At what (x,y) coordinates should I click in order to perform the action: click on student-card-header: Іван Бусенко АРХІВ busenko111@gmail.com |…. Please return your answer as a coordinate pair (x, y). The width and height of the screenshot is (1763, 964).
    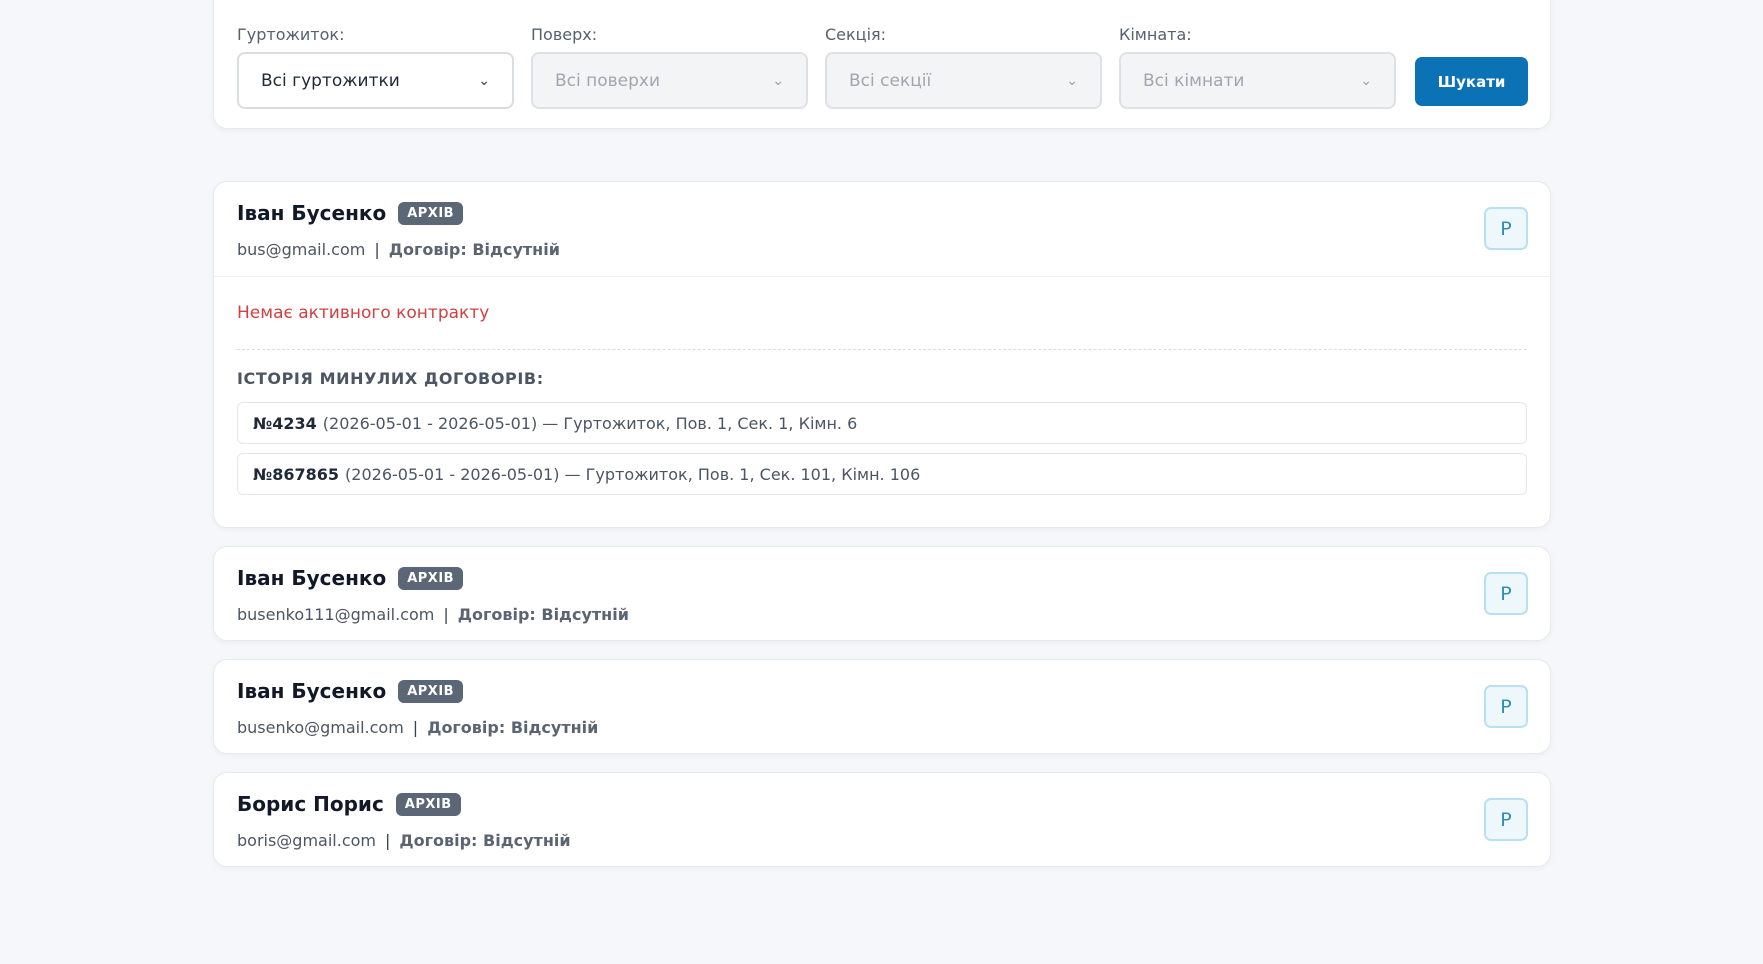
    Looking at the image, I should click on (882, 594).